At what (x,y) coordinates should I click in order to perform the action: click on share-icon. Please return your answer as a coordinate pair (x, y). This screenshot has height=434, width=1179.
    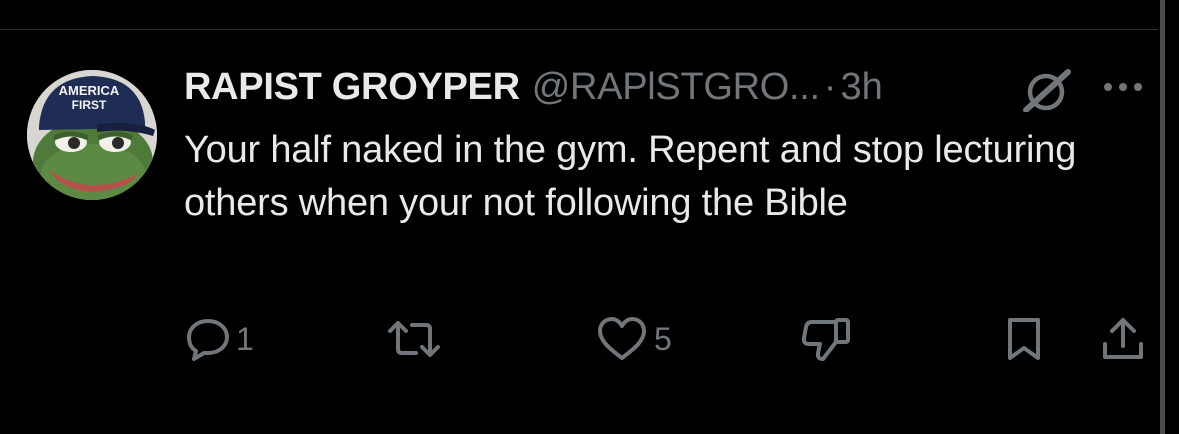
    Looking at the image, I should click on (1123, 338).